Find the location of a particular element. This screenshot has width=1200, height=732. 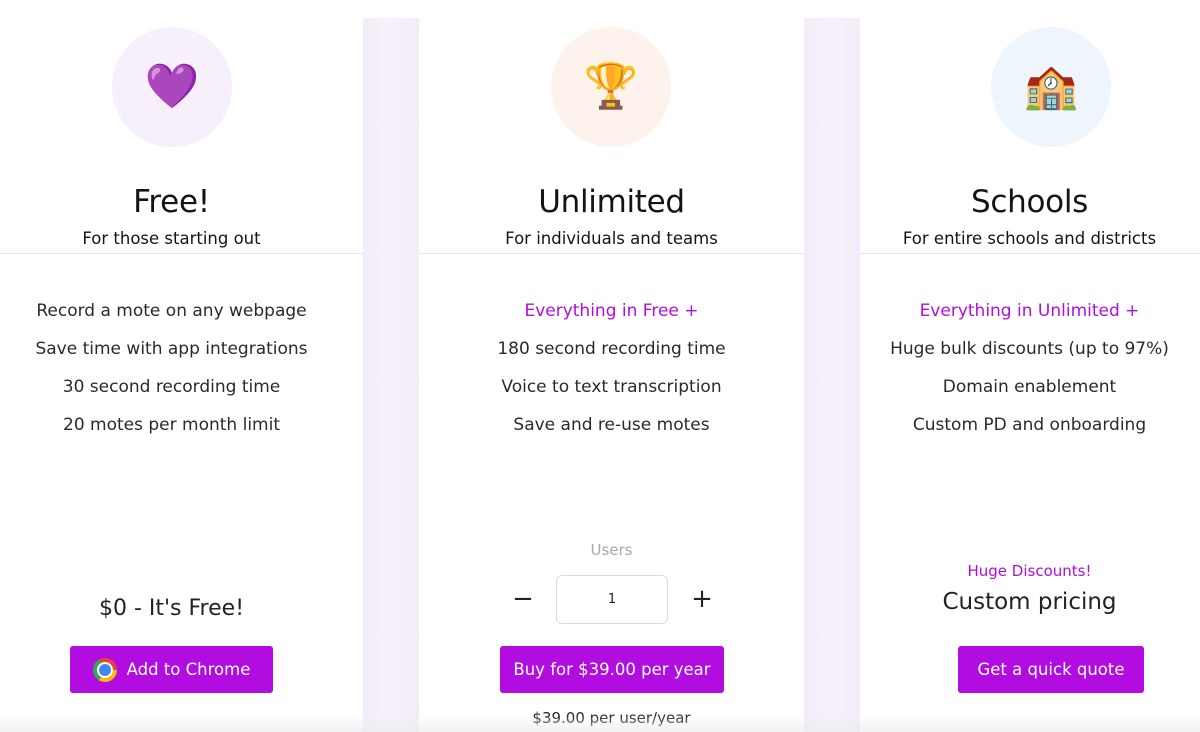

plan-subtitle: For individuals and teams is located at coordinates (611, 238).